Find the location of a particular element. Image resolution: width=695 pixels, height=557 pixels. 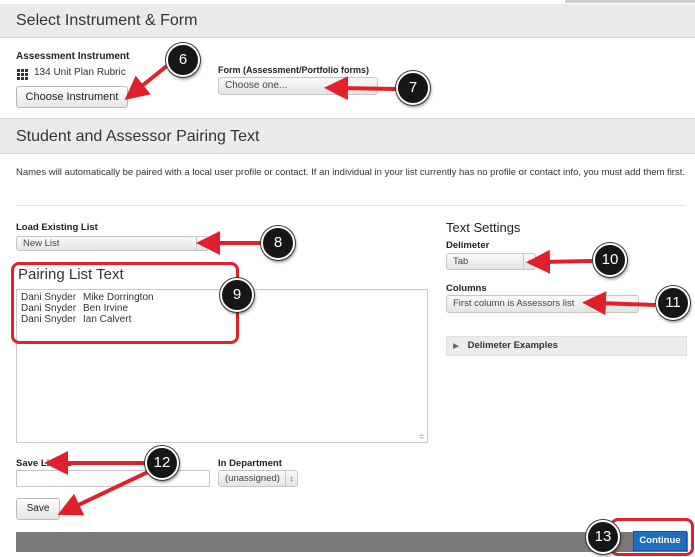

load-list-label: Load Existing List is located at coordinates (57, 227).